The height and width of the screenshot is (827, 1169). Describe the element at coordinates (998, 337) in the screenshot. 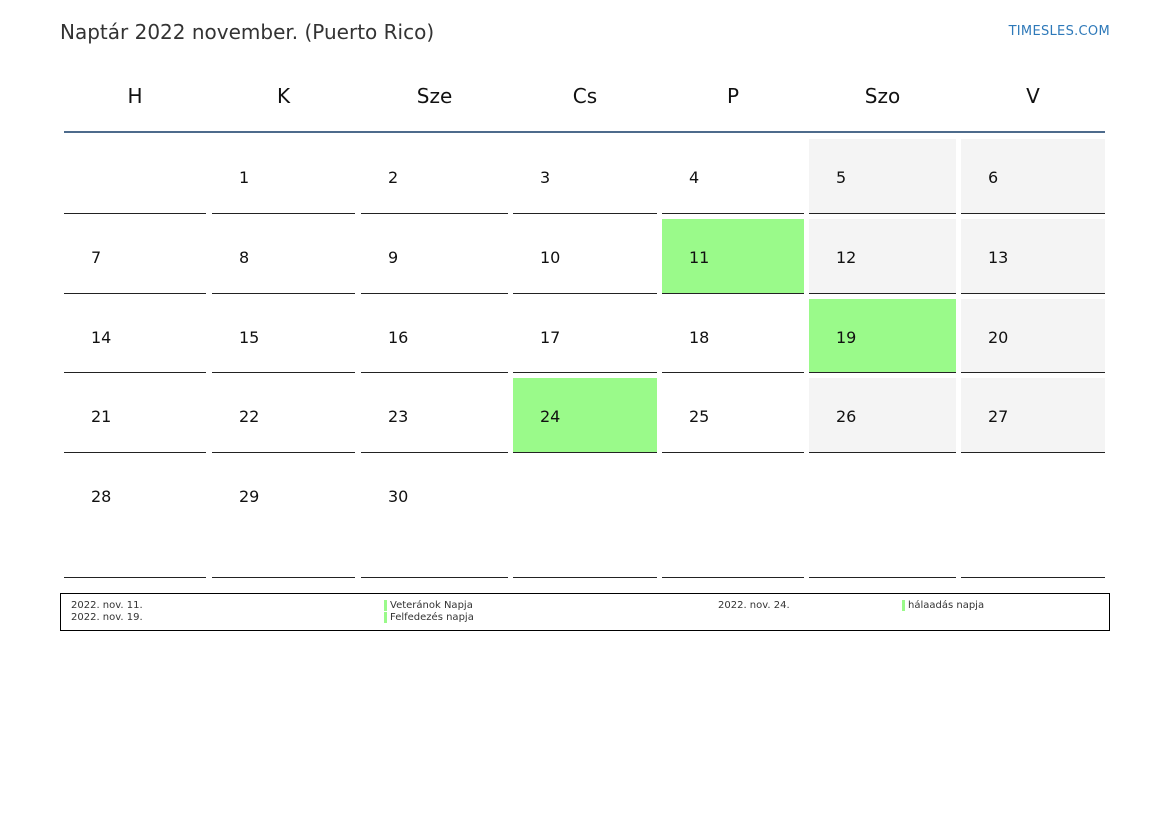

I see `day-number: 20` at that location.